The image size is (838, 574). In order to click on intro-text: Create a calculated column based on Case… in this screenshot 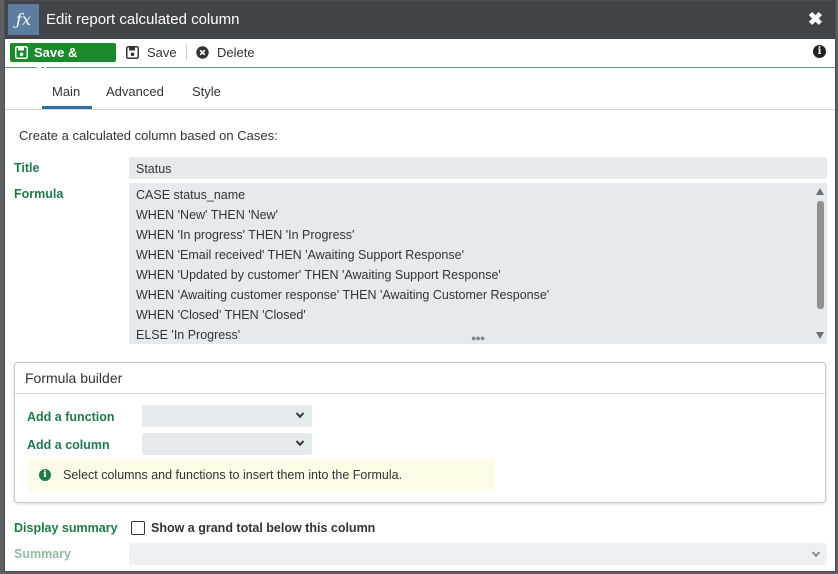, I will do `click(148, 135)`.